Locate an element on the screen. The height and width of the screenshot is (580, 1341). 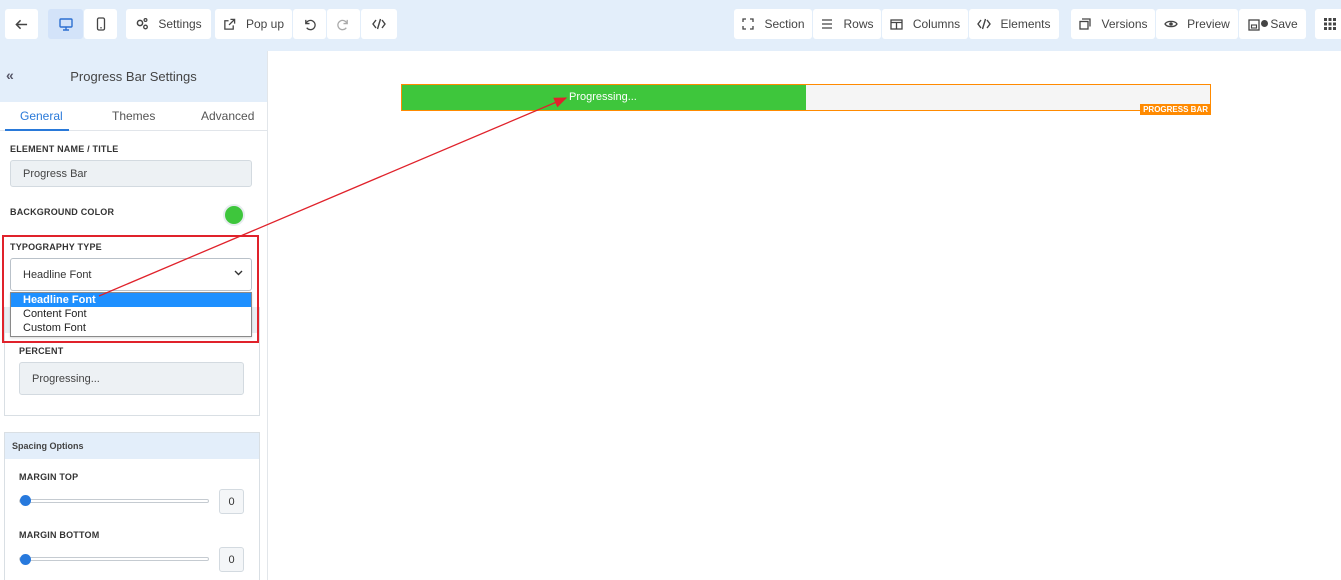
preview-label: Preview is located at coordinates (1208, 24).